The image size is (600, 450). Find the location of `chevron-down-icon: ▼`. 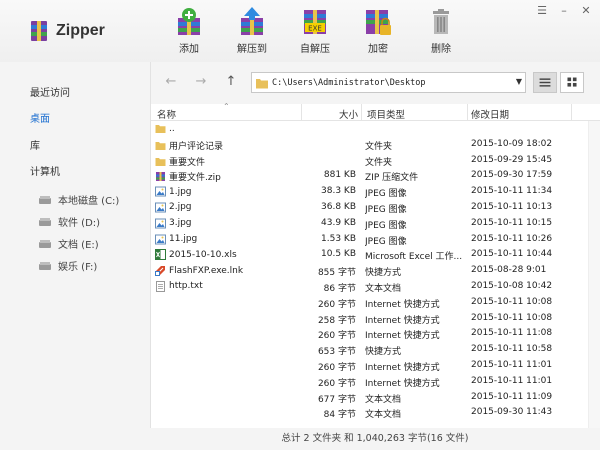

chevron-down-icon: ▼ is located at coordinates (519, 81).